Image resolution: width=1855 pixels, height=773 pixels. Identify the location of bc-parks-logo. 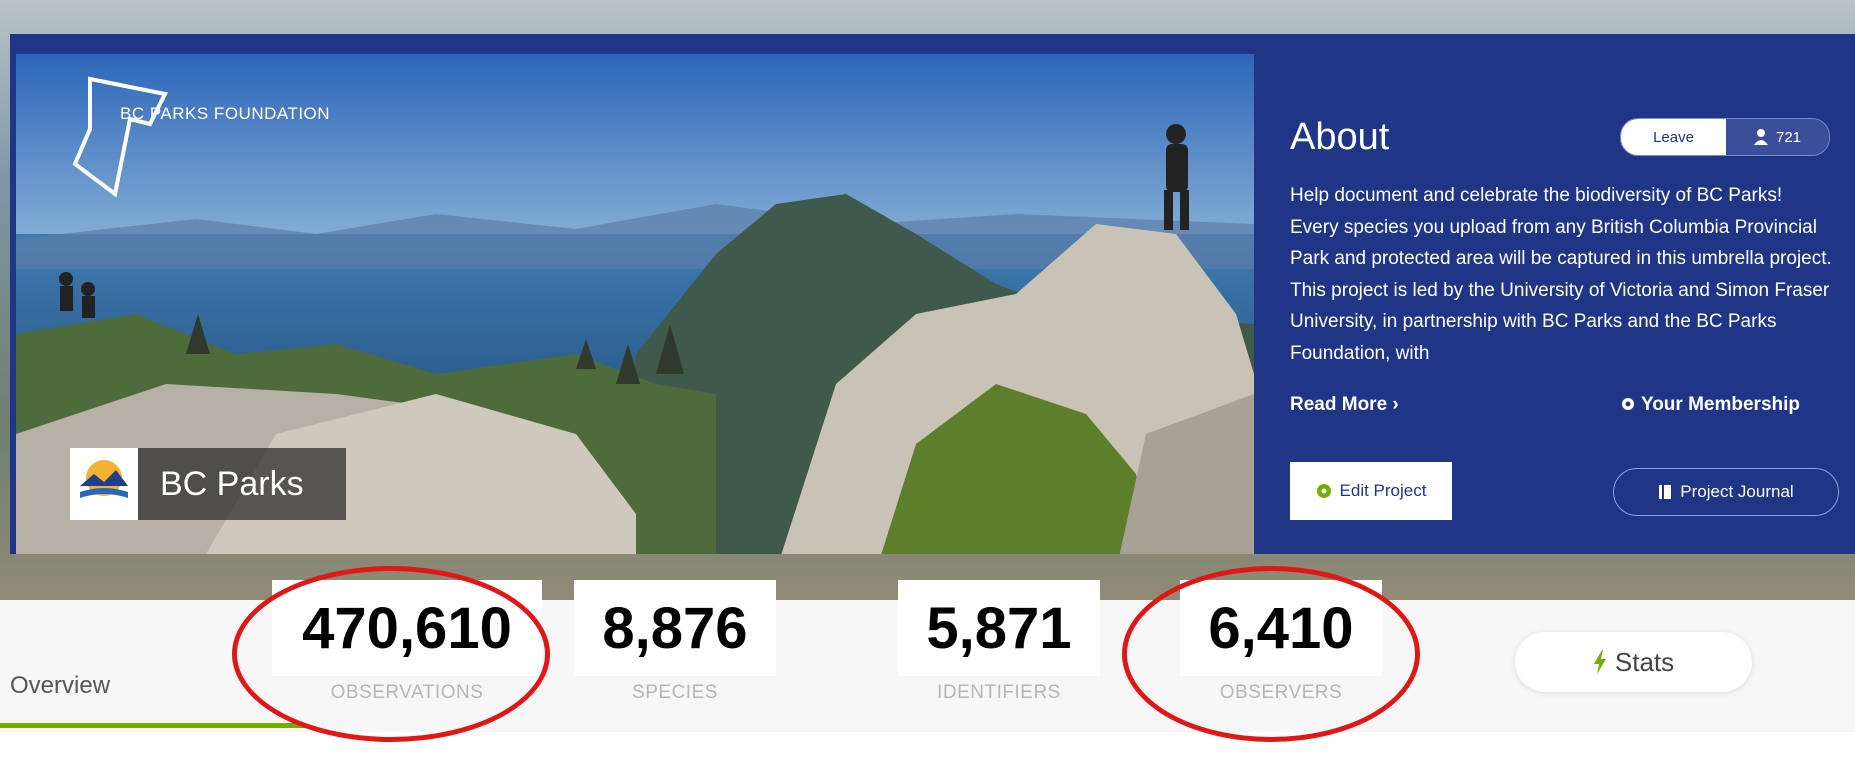
(104, 484).